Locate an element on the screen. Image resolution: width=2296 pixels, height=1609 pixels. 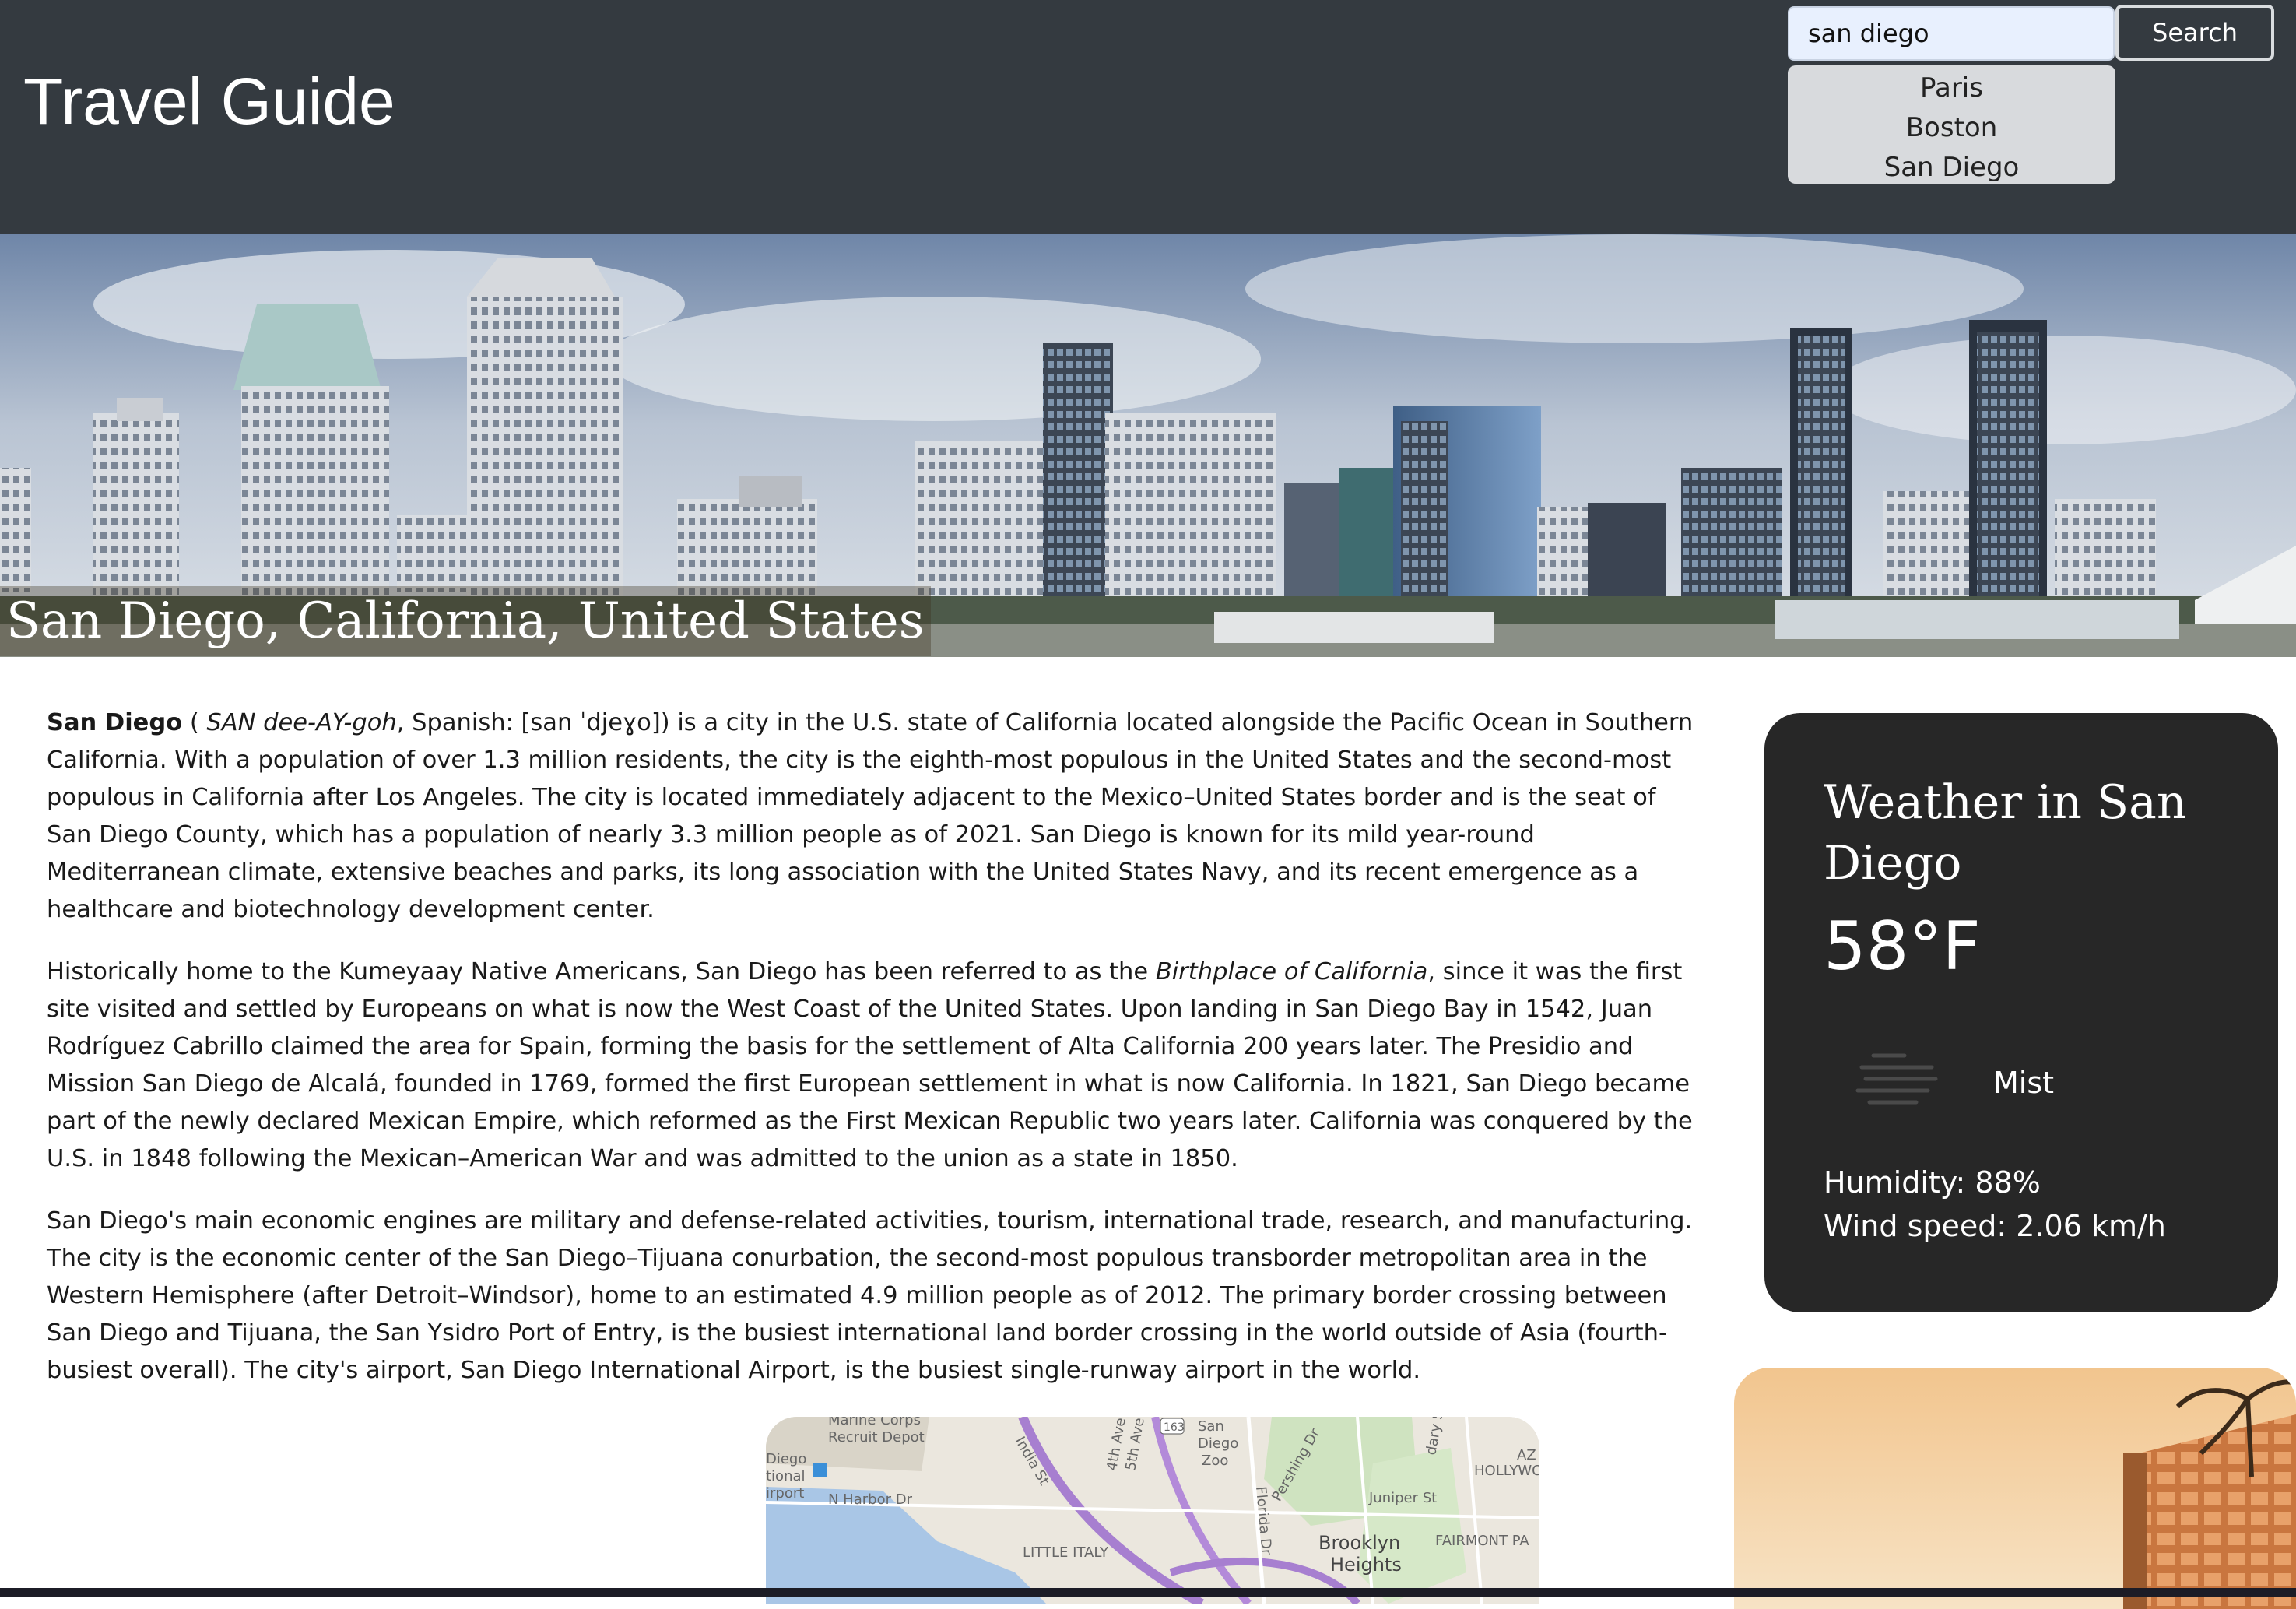
suggestion-san-diego: San Diego is located at coordinates (1951, 168).